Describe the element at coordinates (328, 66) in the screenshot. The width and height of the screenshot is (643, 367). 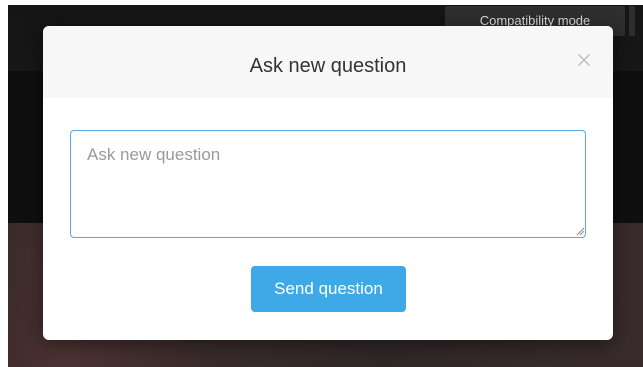
I see `modal-title: Ask new question` at that location.